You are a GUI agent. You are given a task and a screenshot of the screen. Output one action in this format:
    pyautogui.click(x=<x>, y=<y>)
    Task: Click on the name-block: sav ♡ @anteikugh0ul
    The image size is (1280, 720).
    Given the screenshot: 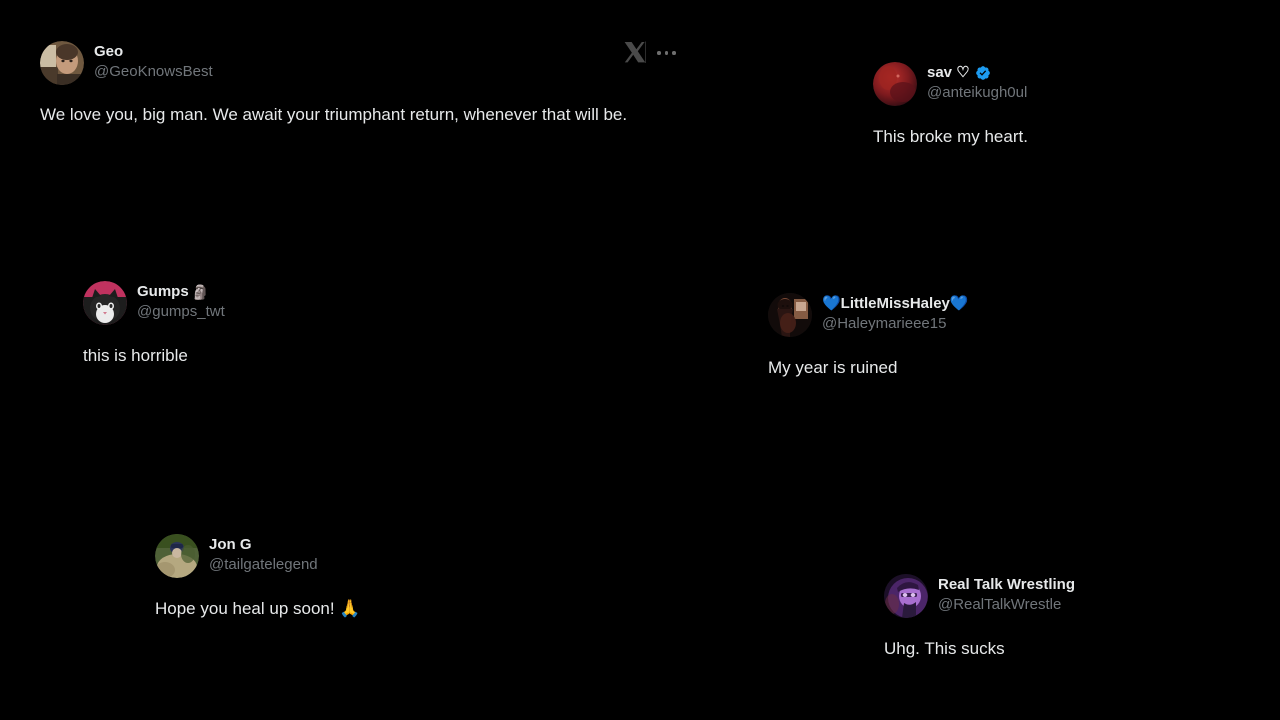 What is the action you would take?
    pyautogui.click(x=977, y=82)
    